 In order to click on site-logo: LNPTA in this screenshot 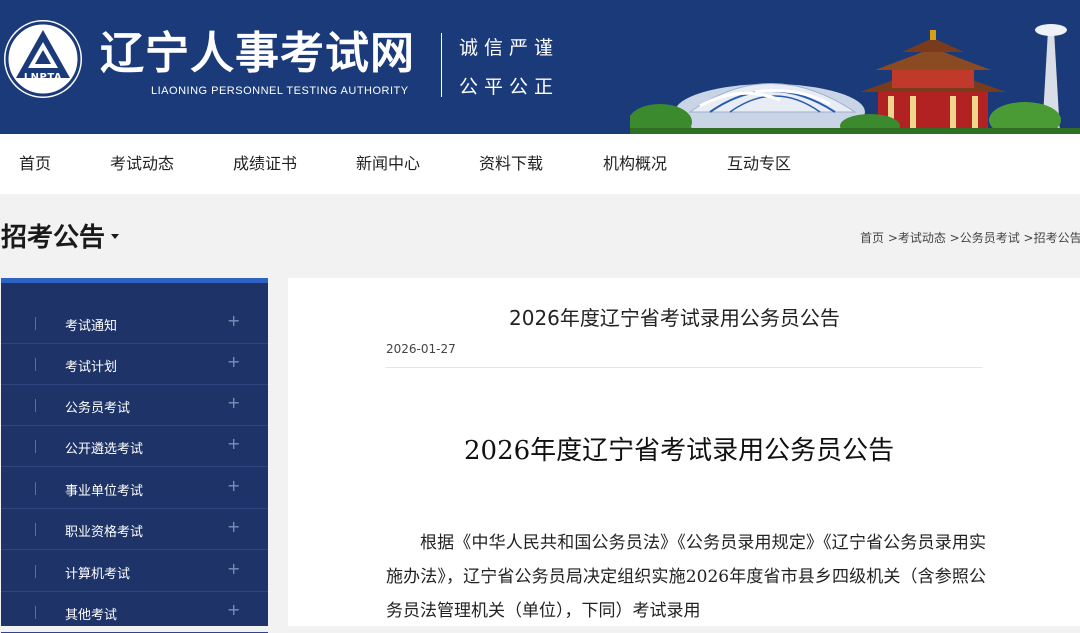, I will do `click(43, 59)`.